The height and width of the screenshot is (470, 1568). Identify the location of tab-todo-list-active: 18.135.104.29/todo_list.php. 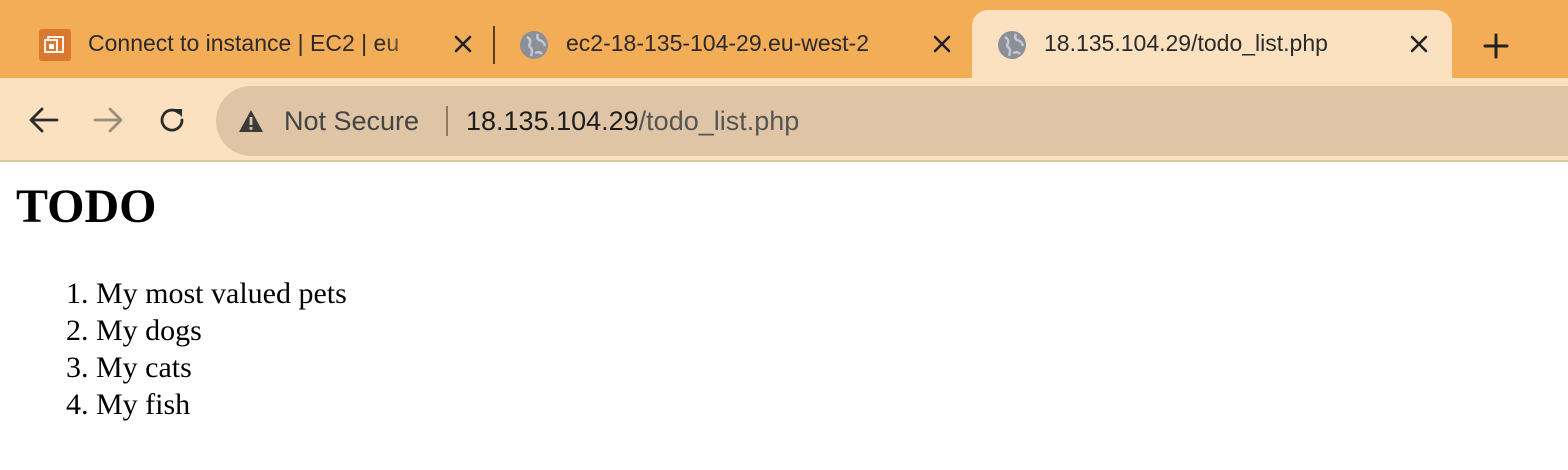
(1212, 44).